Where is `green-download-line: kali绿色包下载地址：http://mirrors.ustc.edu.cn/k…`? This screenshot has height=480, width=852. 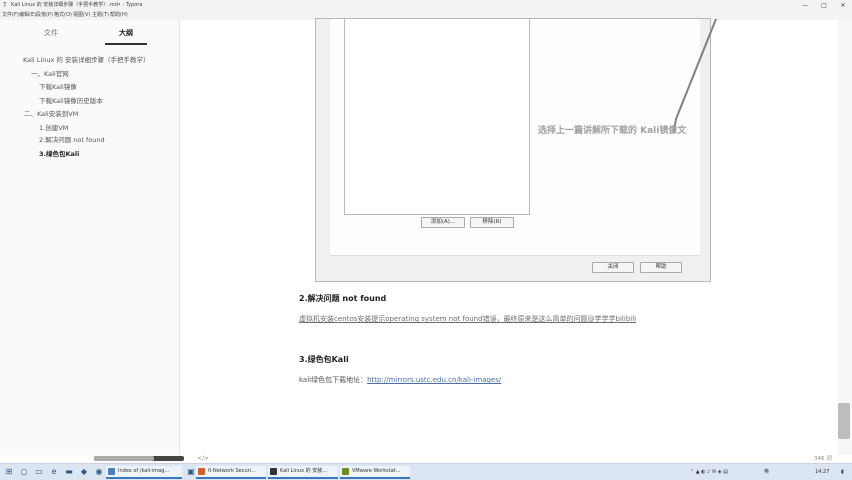 green-download-line: kali绿色包下载地址：http://mirrors.ustc.edu.cn/k… is located at coordinates (400, 380).